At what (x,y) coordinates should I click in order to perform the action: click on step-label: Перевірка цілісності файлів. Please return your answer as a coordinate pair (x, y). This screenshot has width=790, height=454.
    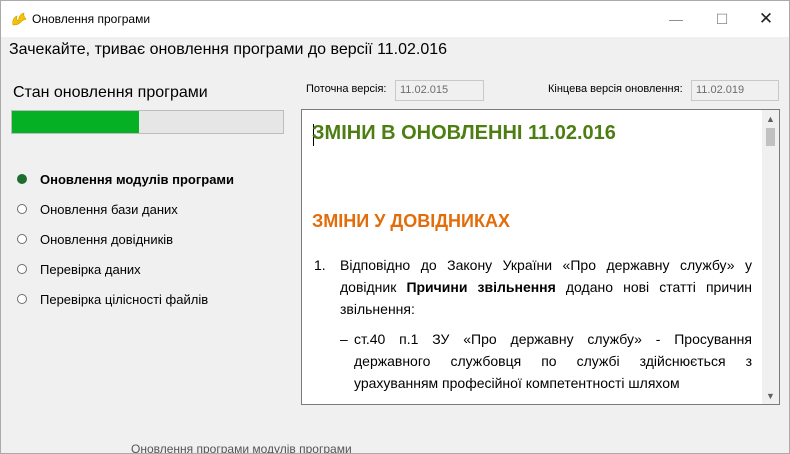
    Looking at the image, I should click on (124, 299).